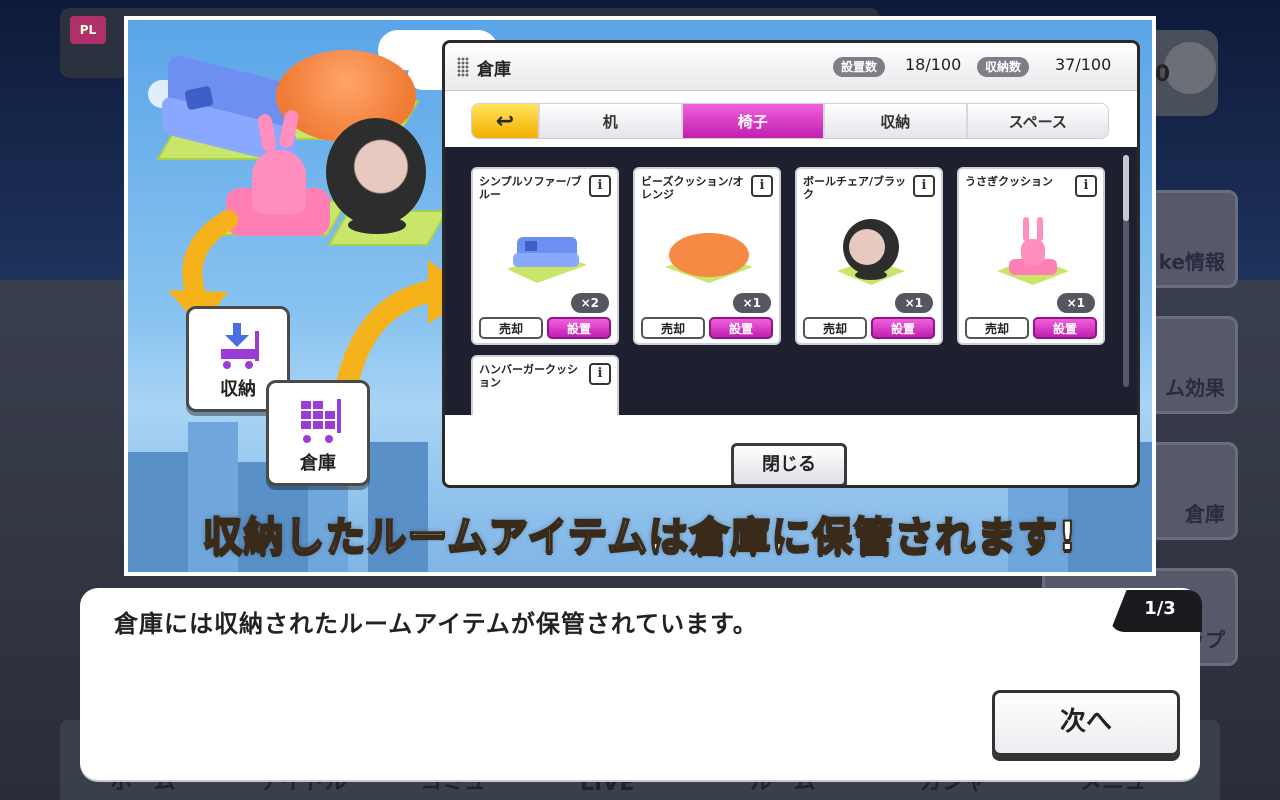 This screenshot has width=1280, height=800. I want to click on tab-storage: 収納, so click(896, 121).